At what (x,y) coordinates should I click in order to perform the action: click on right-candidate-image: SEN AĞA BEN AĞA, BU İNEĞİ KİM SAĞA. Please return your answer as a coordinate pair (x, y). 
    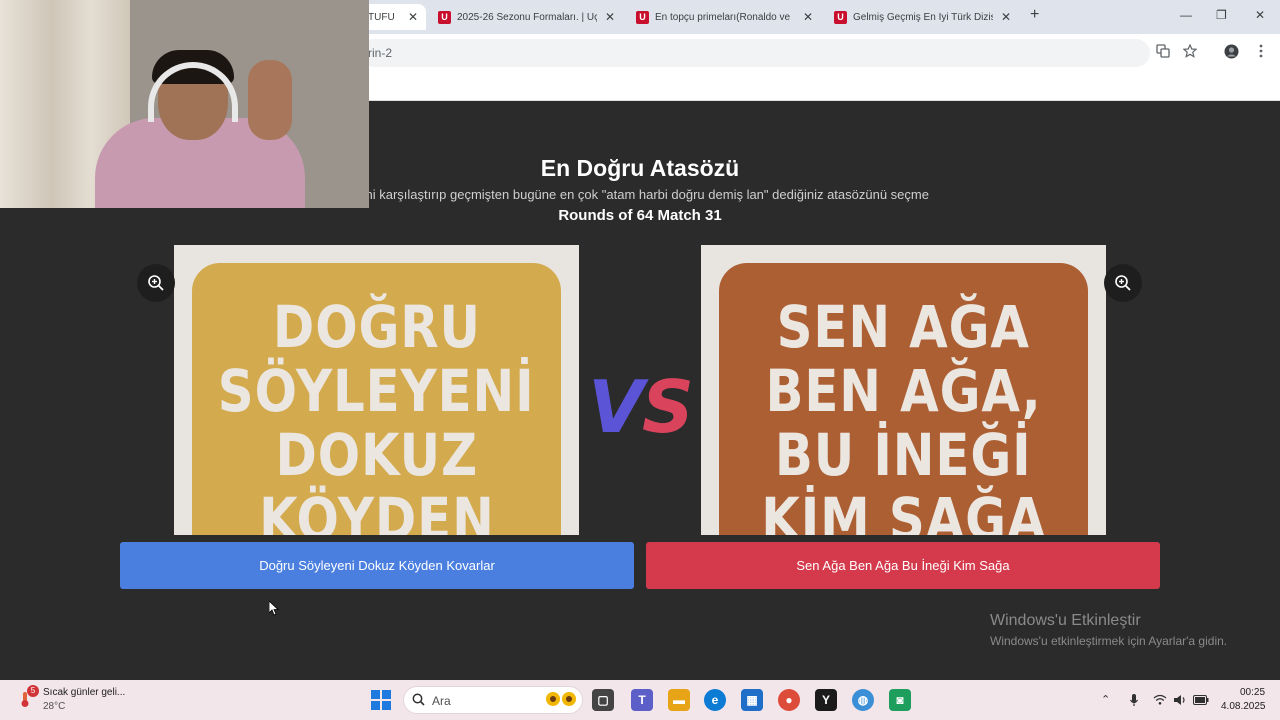
    Looking at the image, I should click on (903, 390).